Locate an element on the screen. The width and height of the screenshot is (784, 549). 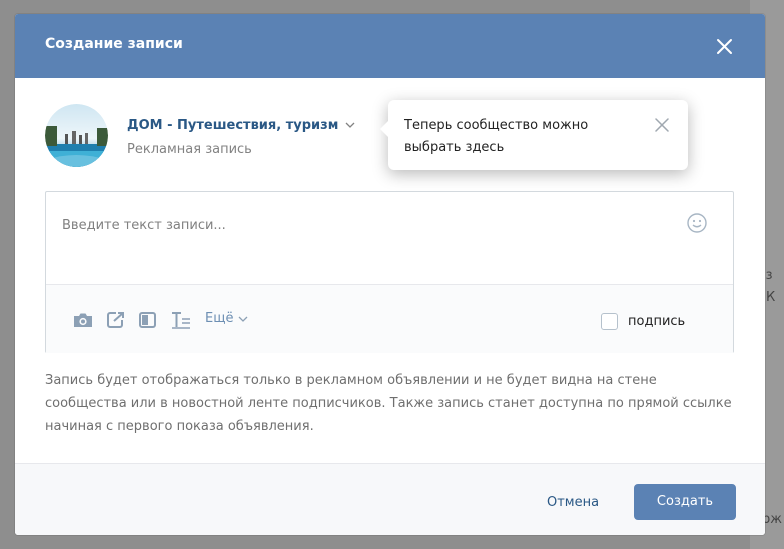
share-icon is located at coordinates (116, 320).